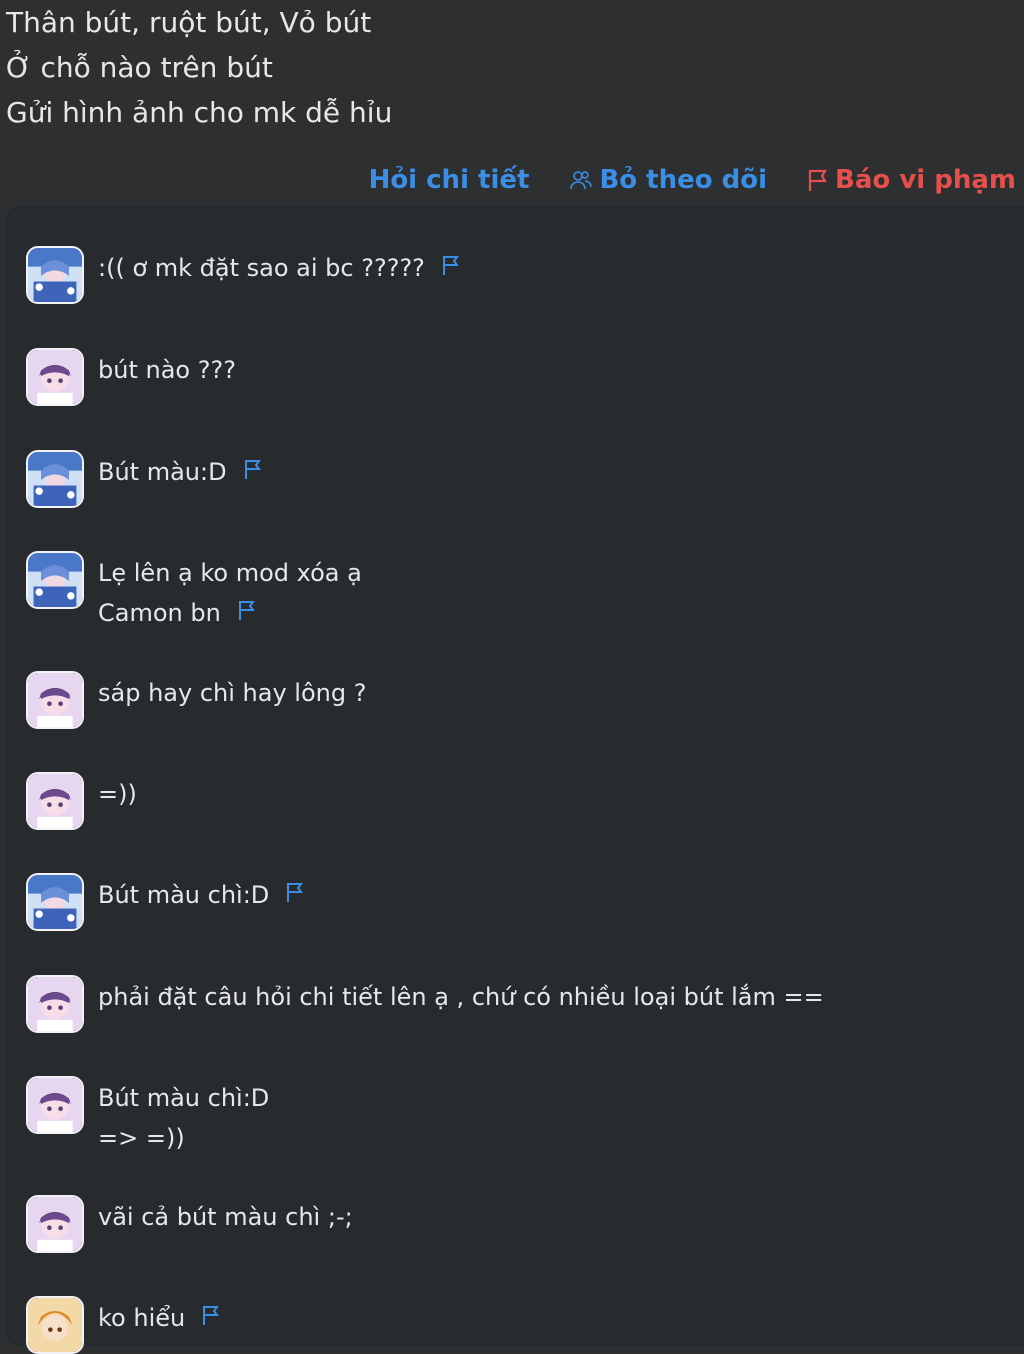  I want to click on comment-text: sáp hay chì hay lông ?, so click(232, 693).